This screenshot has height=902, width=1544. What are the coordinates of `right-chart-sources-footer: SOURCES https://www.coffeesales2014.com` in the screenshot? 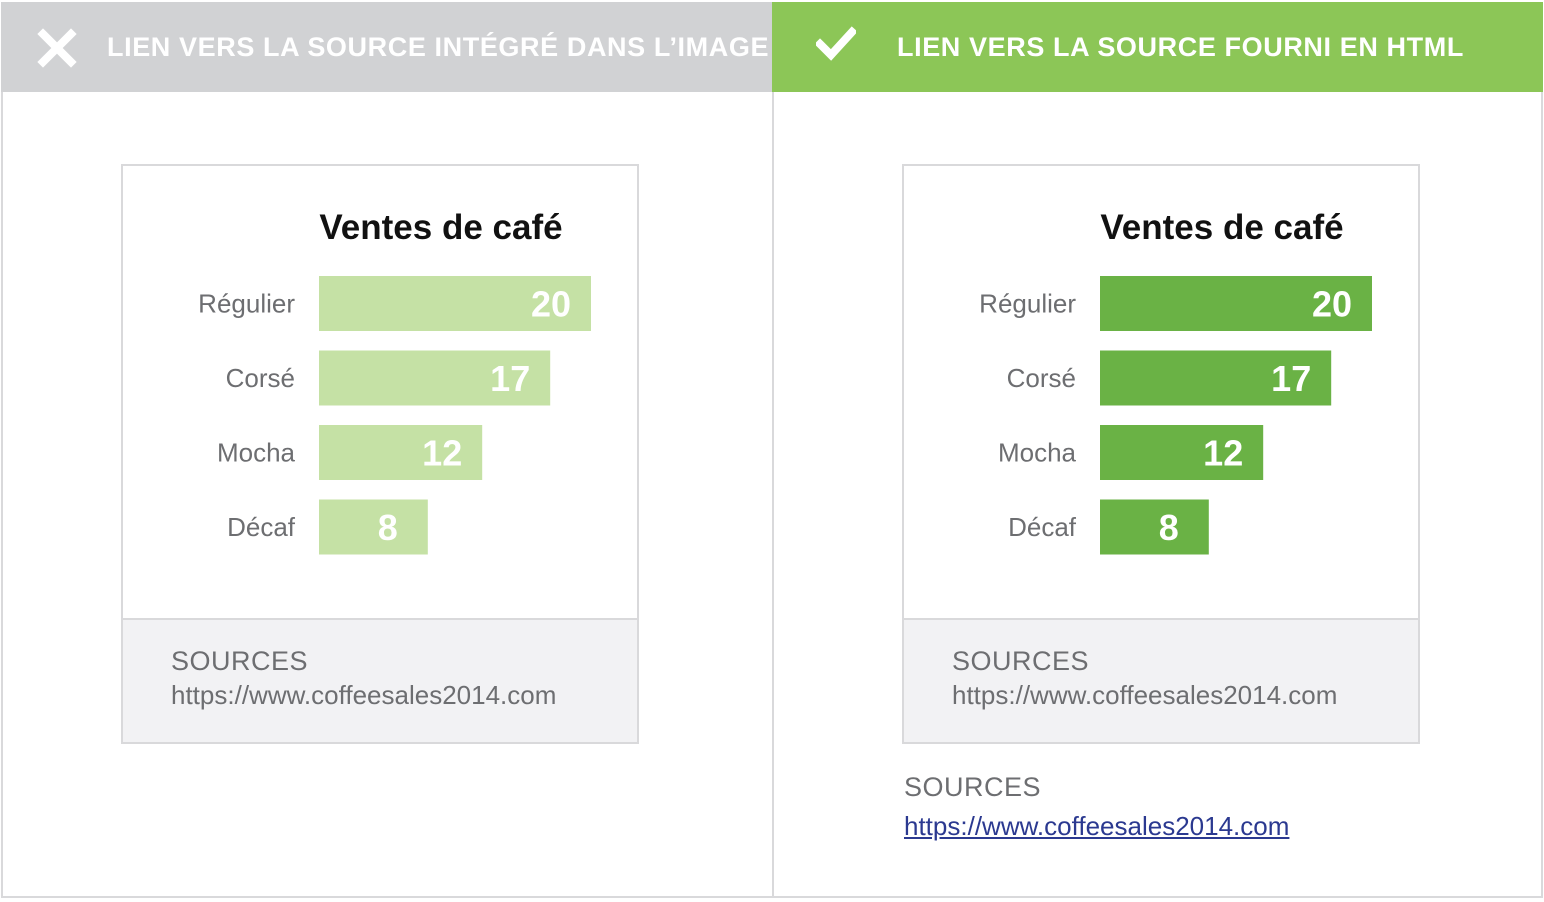 It's located at (1161, 680).